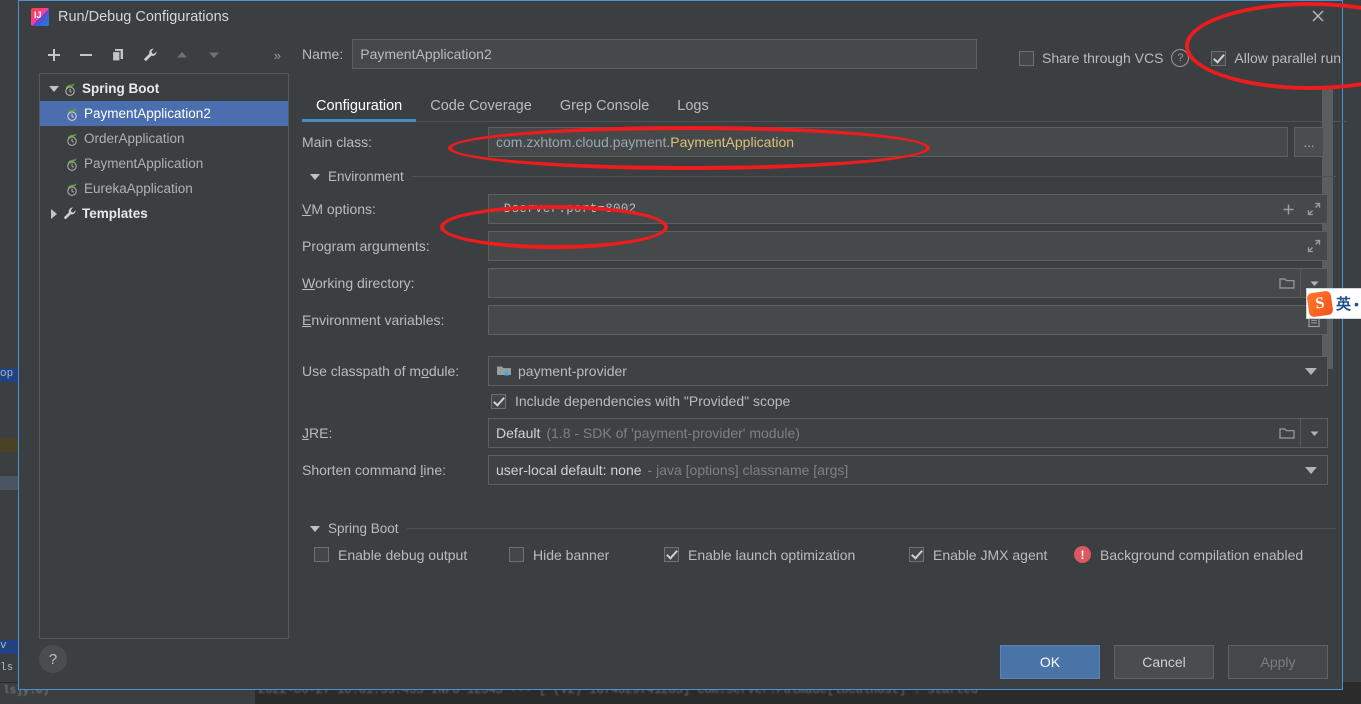 The image size is (1361, 704). I want to click on sogou-mode-label: 英, so click(1343, 303).